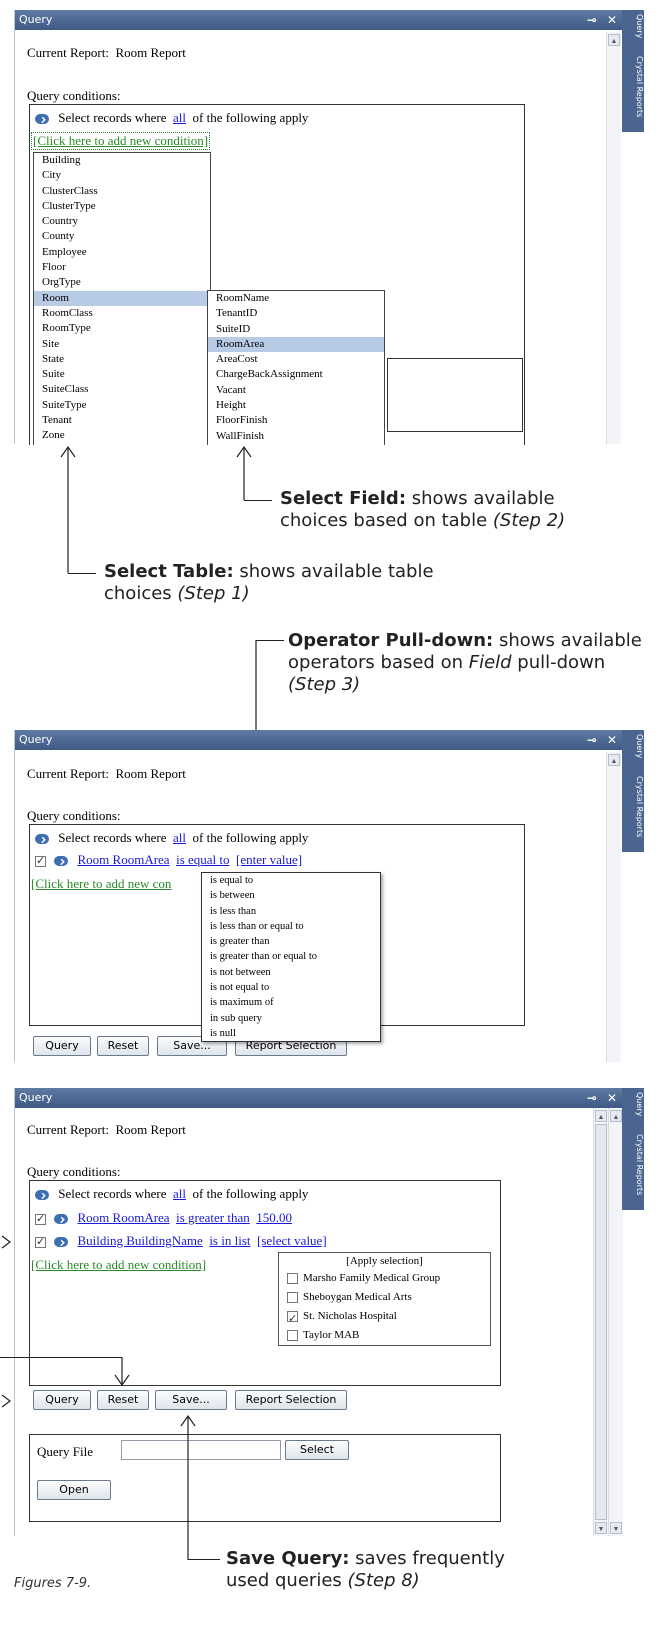 The height and width of the screenshot is (1626, 667). Describe the element at coordinates (122, 191) in the screenshot. I see `list-item: ClusterClass` at that location.